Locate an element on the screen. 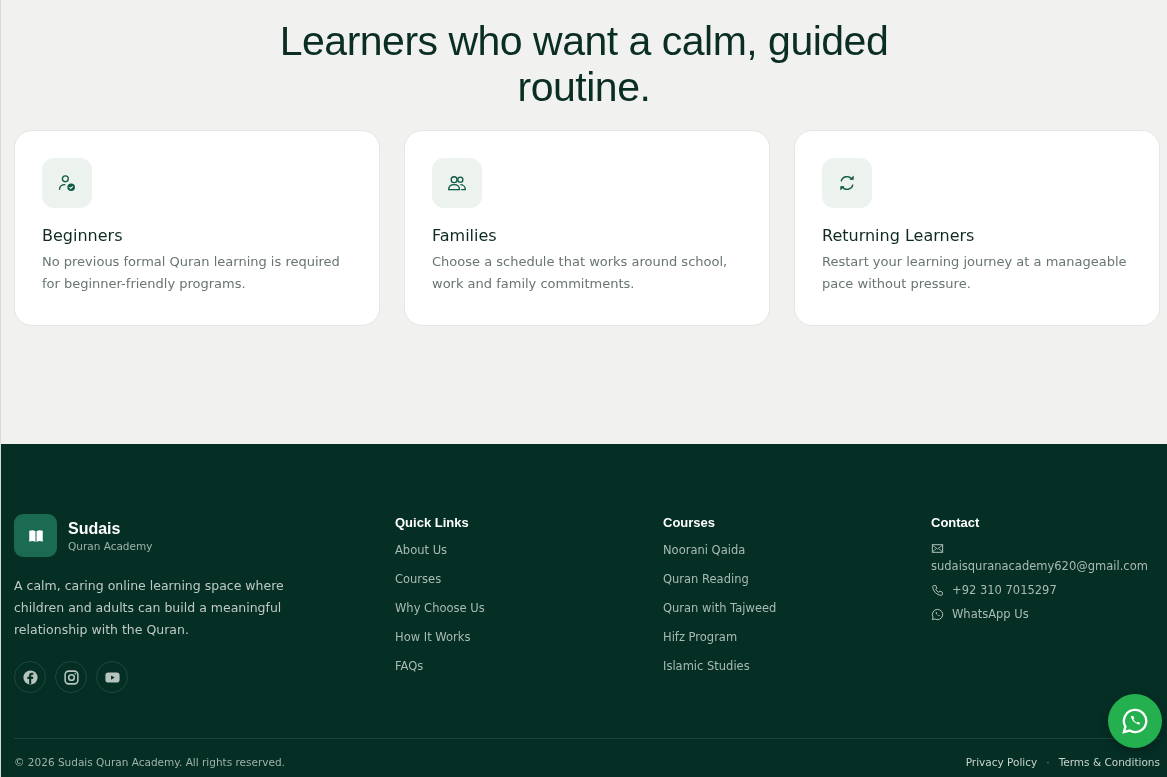  contact-link: +92 310 7015297 is located at coordinates (1004, 590).